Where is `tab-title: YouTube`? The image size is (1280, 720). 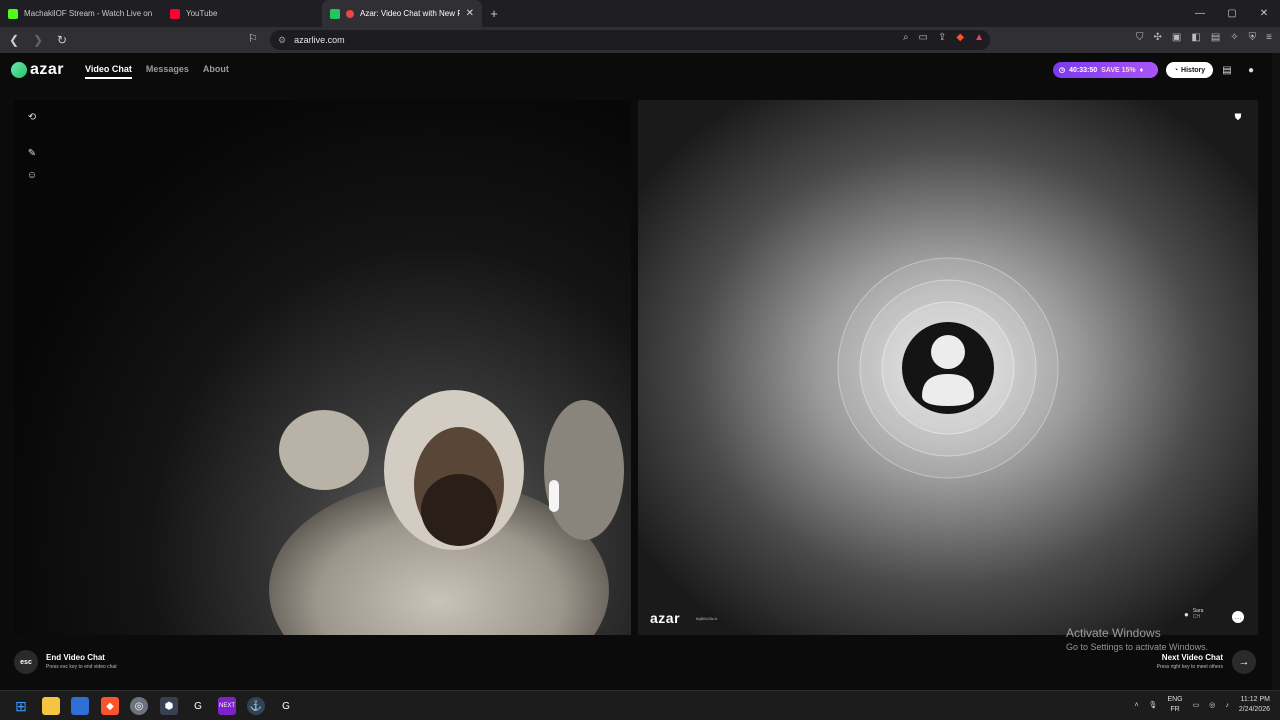 tab-title: YouTube is located at coordinates (202, 13).